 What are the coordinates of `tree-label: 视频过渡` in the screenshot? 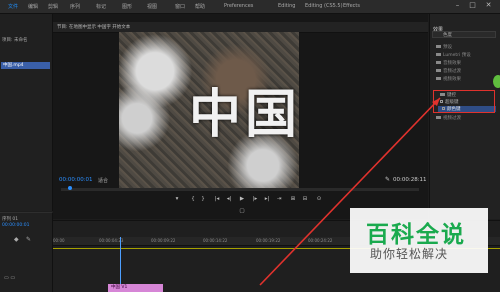 It's located at (452, 118).